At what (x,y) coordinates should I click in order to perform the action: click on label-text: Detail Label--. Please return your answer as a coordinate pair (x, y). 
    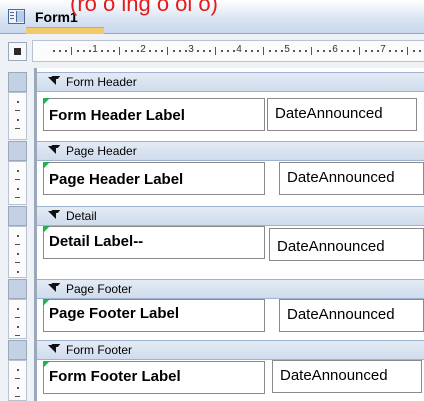
    Looking at the image, I should click on (96, 241).